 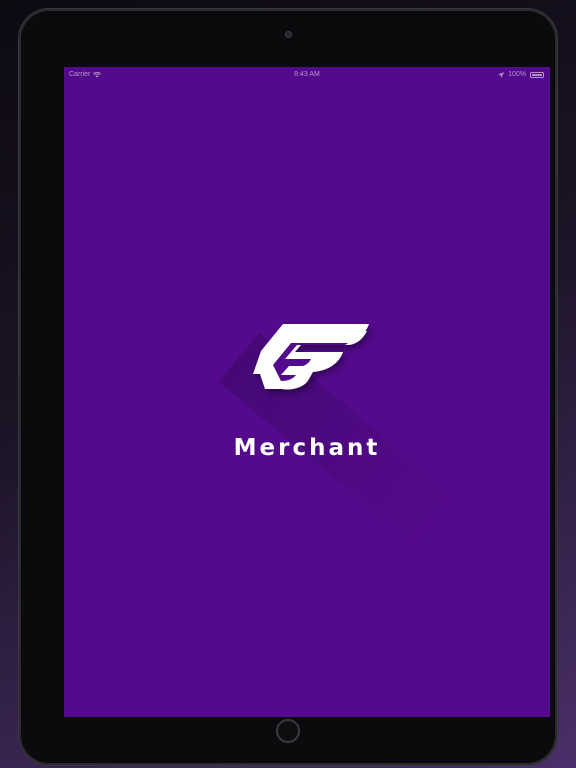 I want to click on battery-fill, so click(x=537, y=75).